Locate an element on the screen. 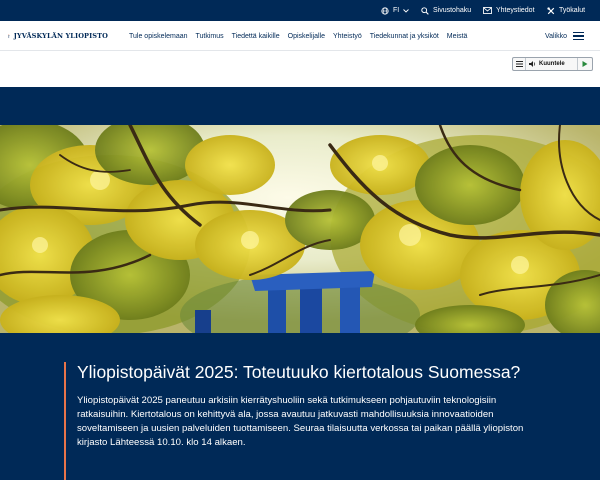 Image resolution: width=600 pixels, height=480 pixels. play-icon is located at coordinates (585, 64).